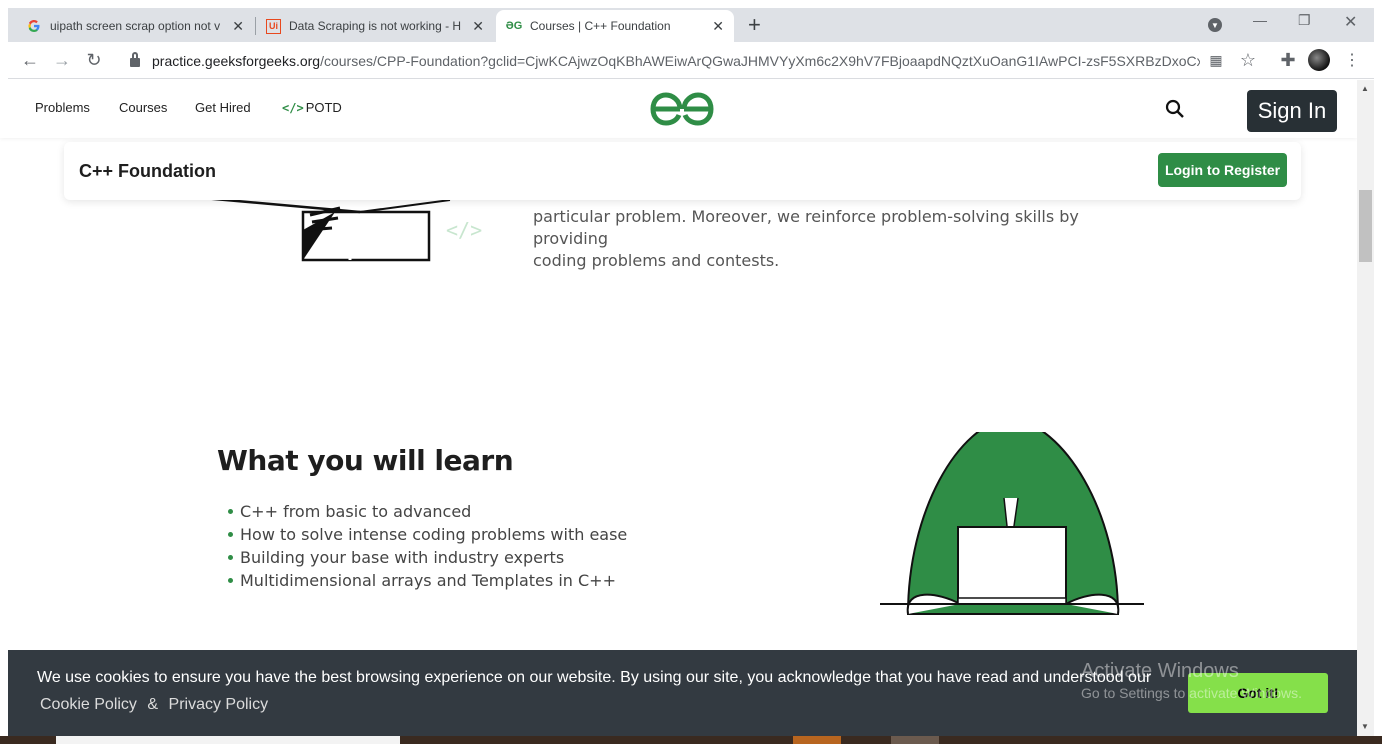 The width and height of the screenshot is (1382, 744). What do you see at coordinates (1350, 22) in the screenshot?
I see `window-close-icon: ✕` at bounding box center [1350, 22].